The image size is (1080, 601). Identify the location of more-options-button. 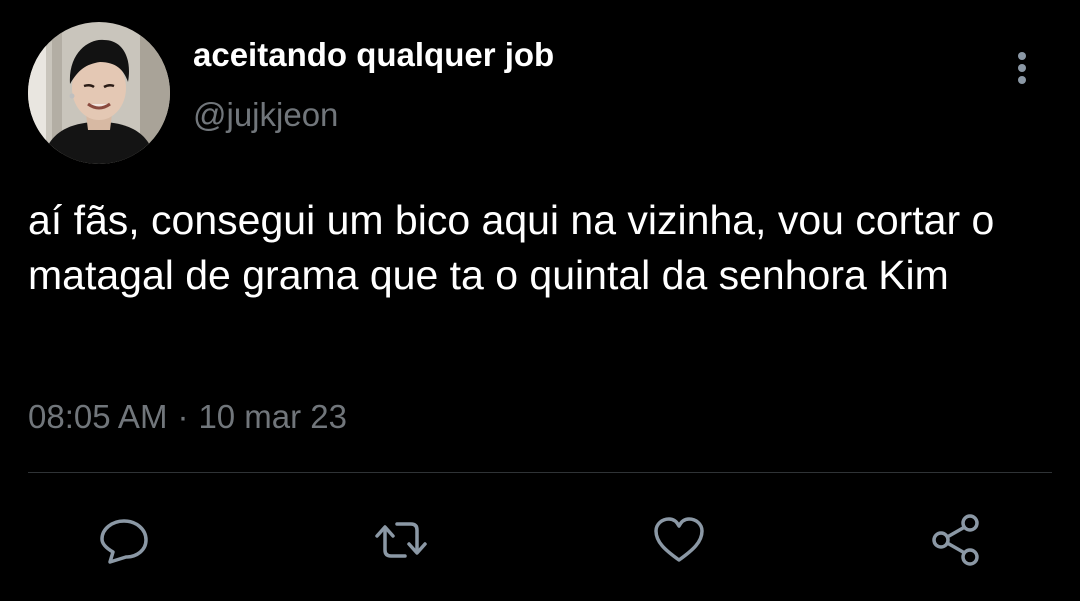
(1022, 68).